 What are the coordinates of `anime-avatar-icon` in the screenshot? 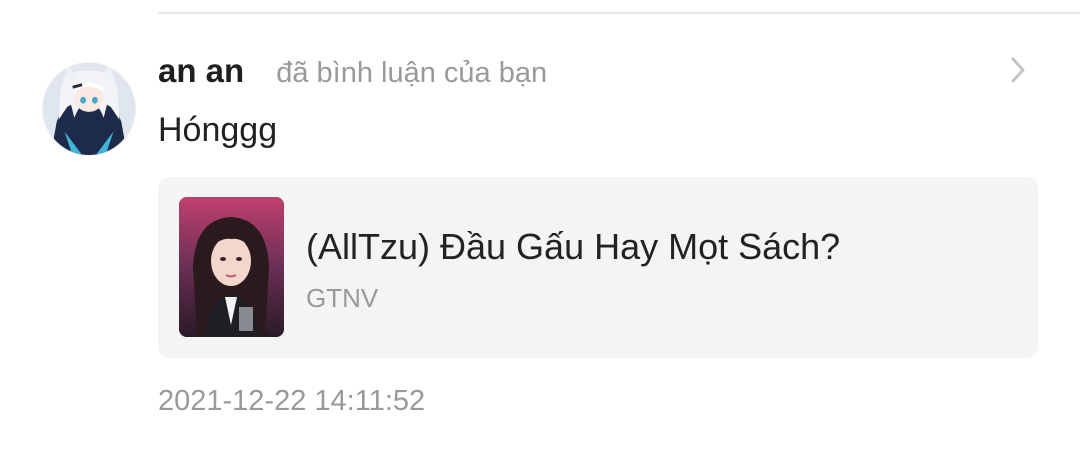 It's located at (89, 109).